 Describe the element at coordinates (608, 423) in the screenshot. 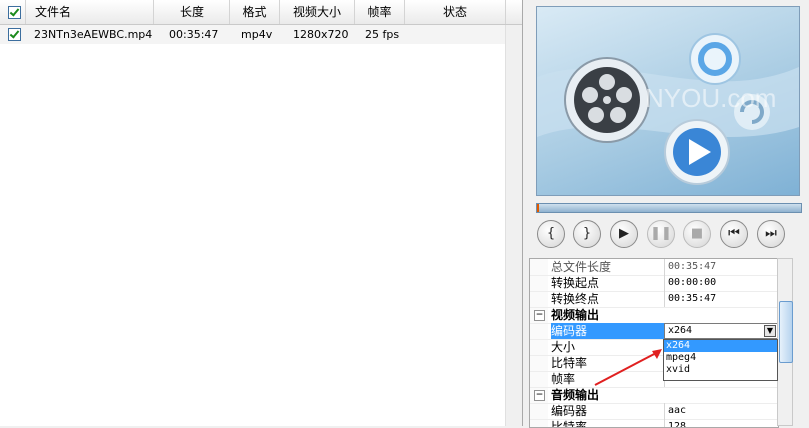

I see `property-name: 比特率` at that location.